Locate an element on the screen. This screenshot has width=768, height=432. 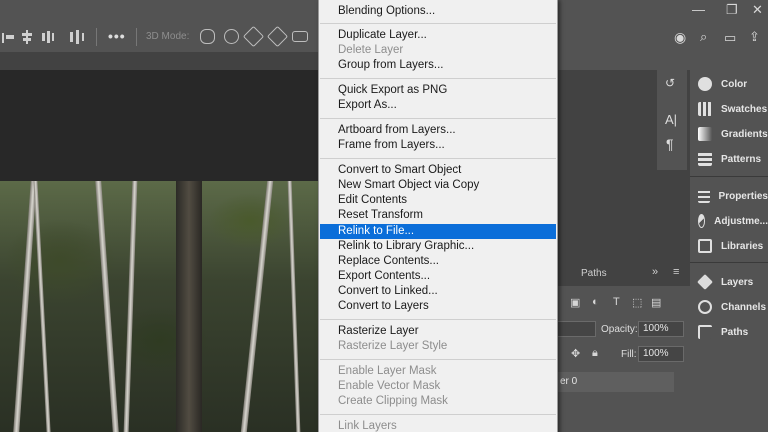
panel-item-patterns: Patterns is located at coordinates (729, 159).